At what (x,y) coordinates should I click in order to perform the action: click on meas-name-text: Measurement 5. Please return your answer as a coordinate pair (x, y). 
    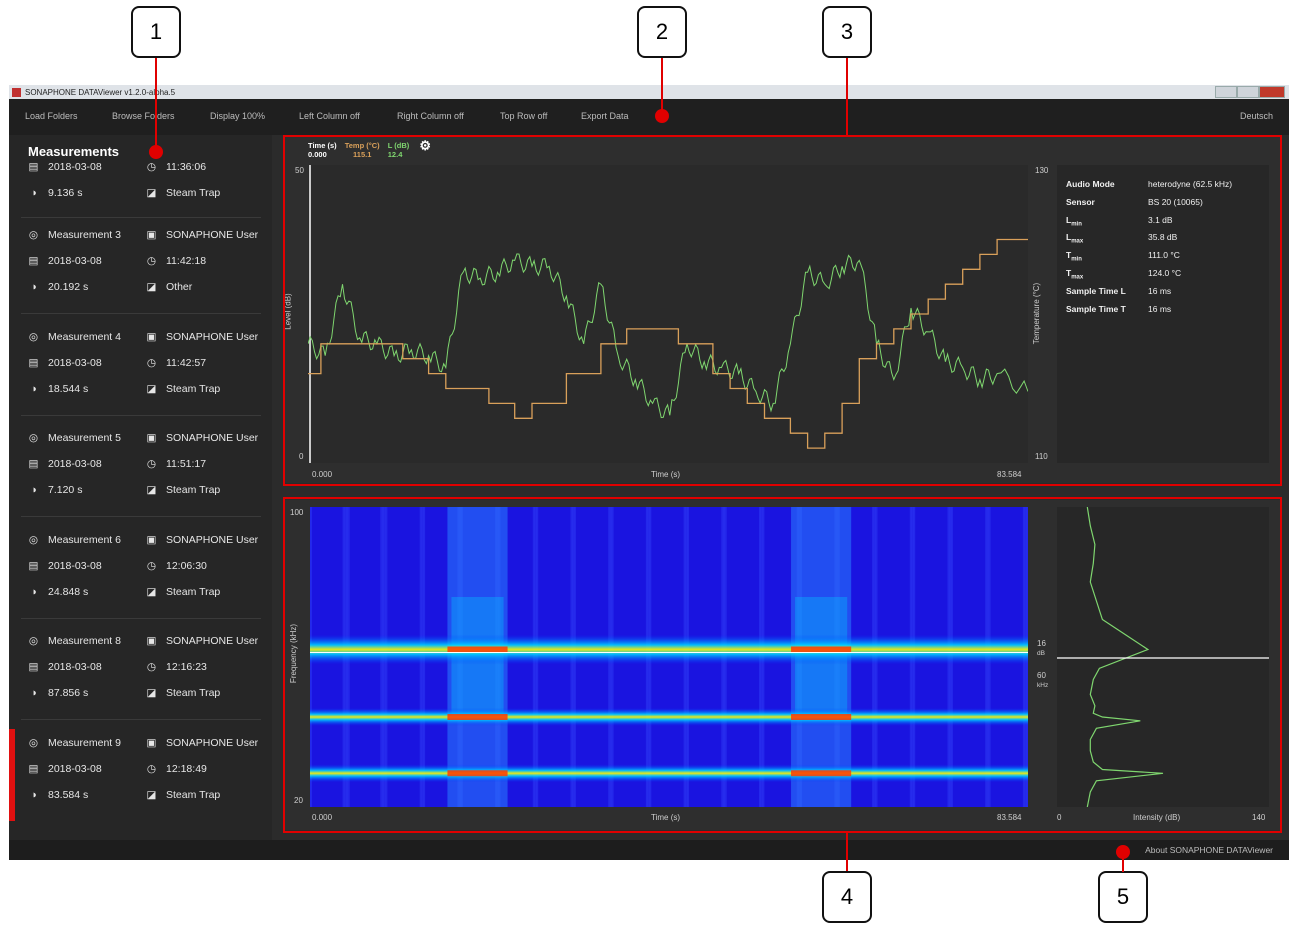
    Looking at the image, I should click on (84, 438).